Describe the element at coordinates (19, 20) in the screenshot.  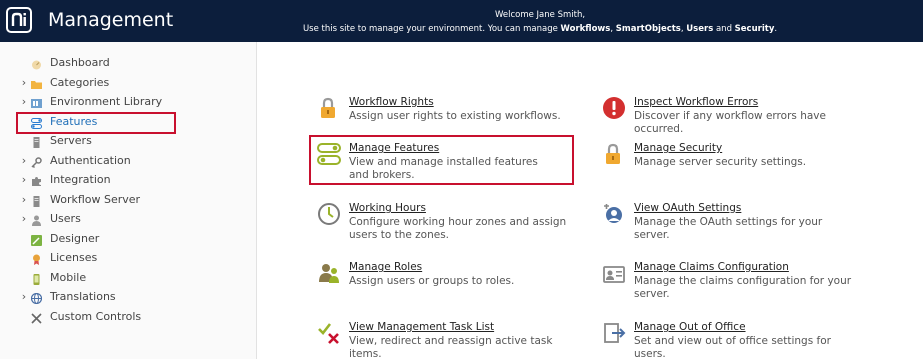
I see `app-logo-icon` at that location.